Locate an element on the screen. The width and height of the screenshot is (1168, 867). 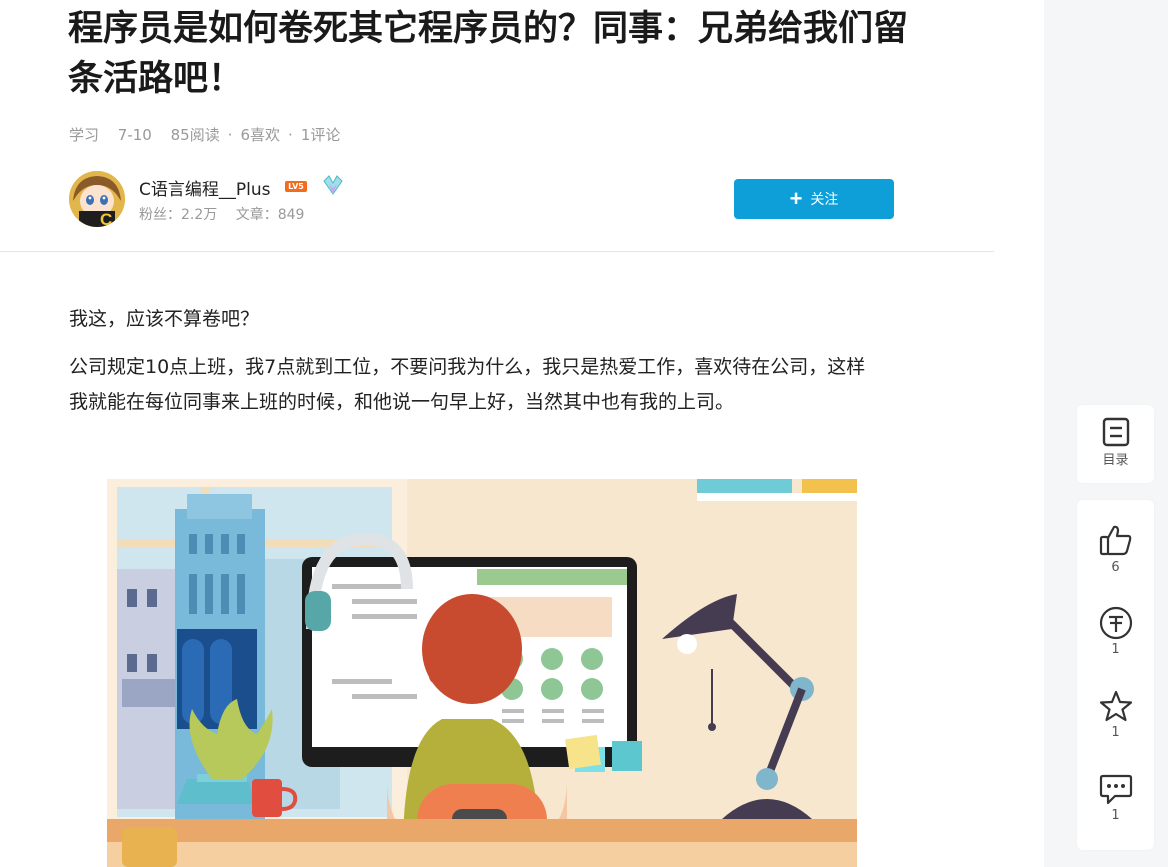
svg-text: C is located at coordinates (106, 218).